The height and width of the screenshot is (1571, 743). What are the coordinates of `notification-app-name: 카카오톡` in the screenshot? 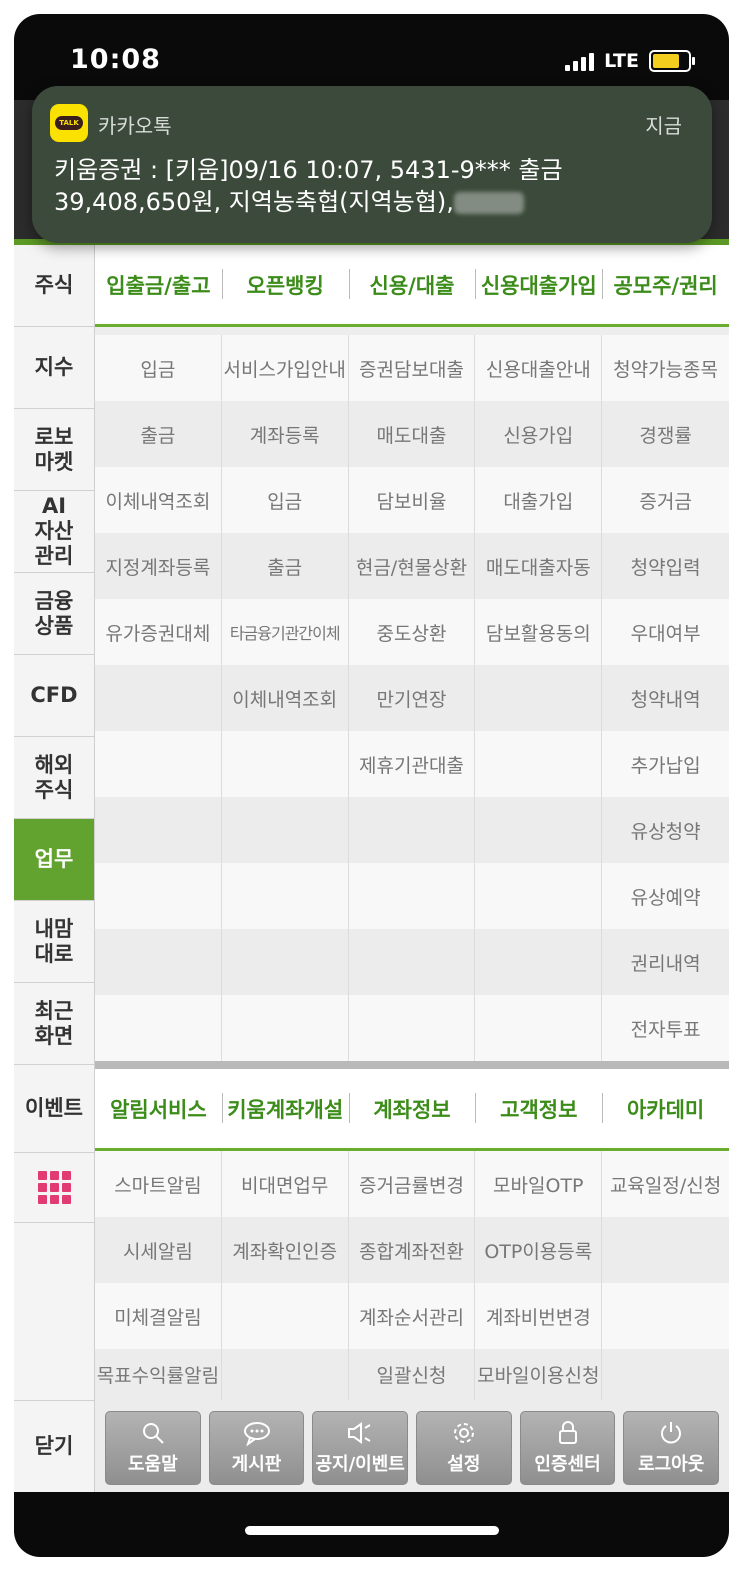 It's located at (135, 126).